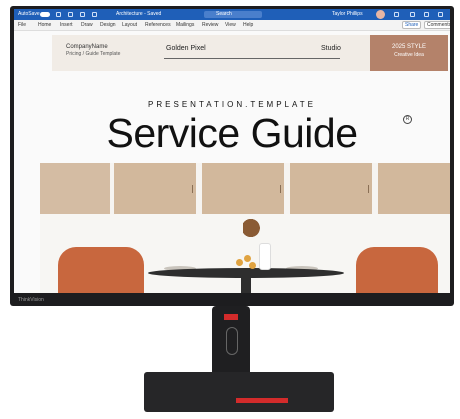  What do you see at coordinates (108, 25) in the screenshot?
I see `menu-design: Design` at bounding box center [108, 25].